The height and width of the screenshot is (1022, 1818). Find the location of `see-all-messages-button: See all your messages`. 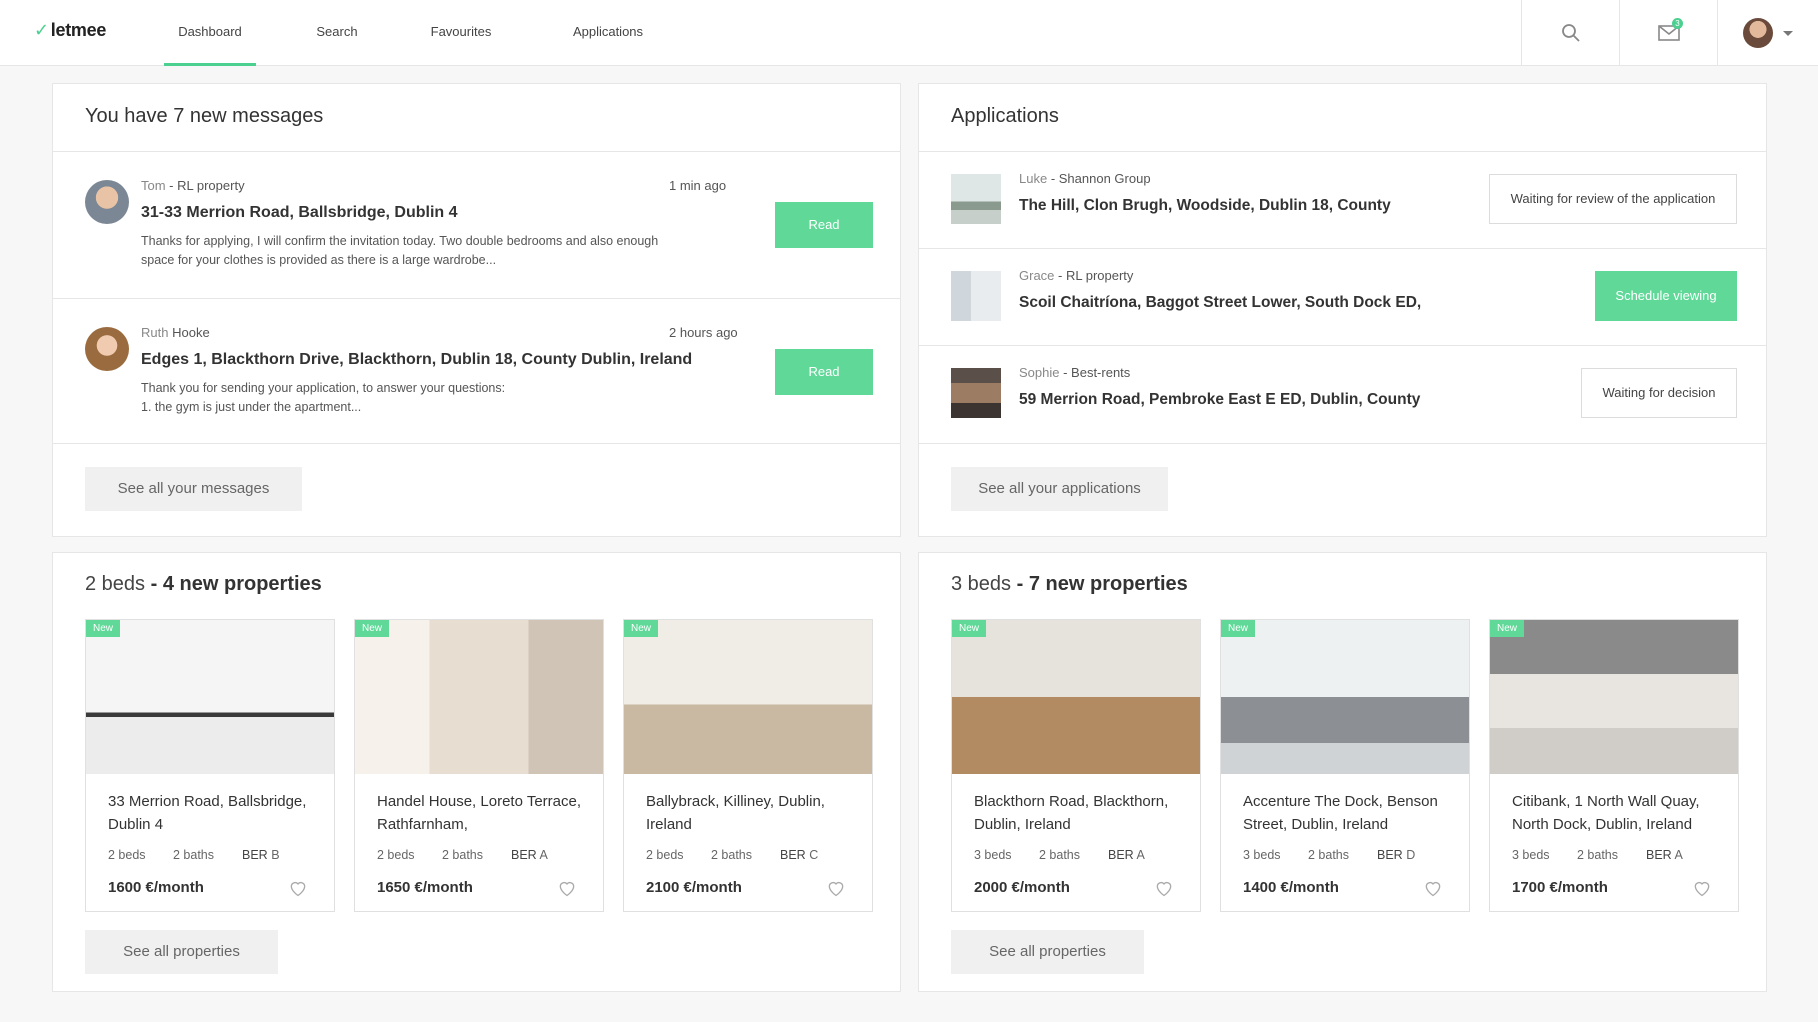

see-all-messages-button: See all your messages is located at coordinates (193, 489).